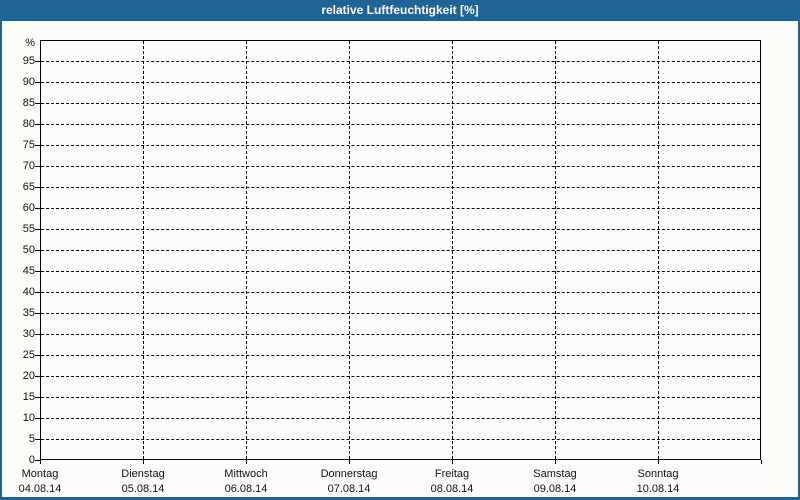 This screenshot has height=500, width=800. Describe the element at coordinates (28, 334) in the screenshot. I see `y-tick-label: 30` at that location.